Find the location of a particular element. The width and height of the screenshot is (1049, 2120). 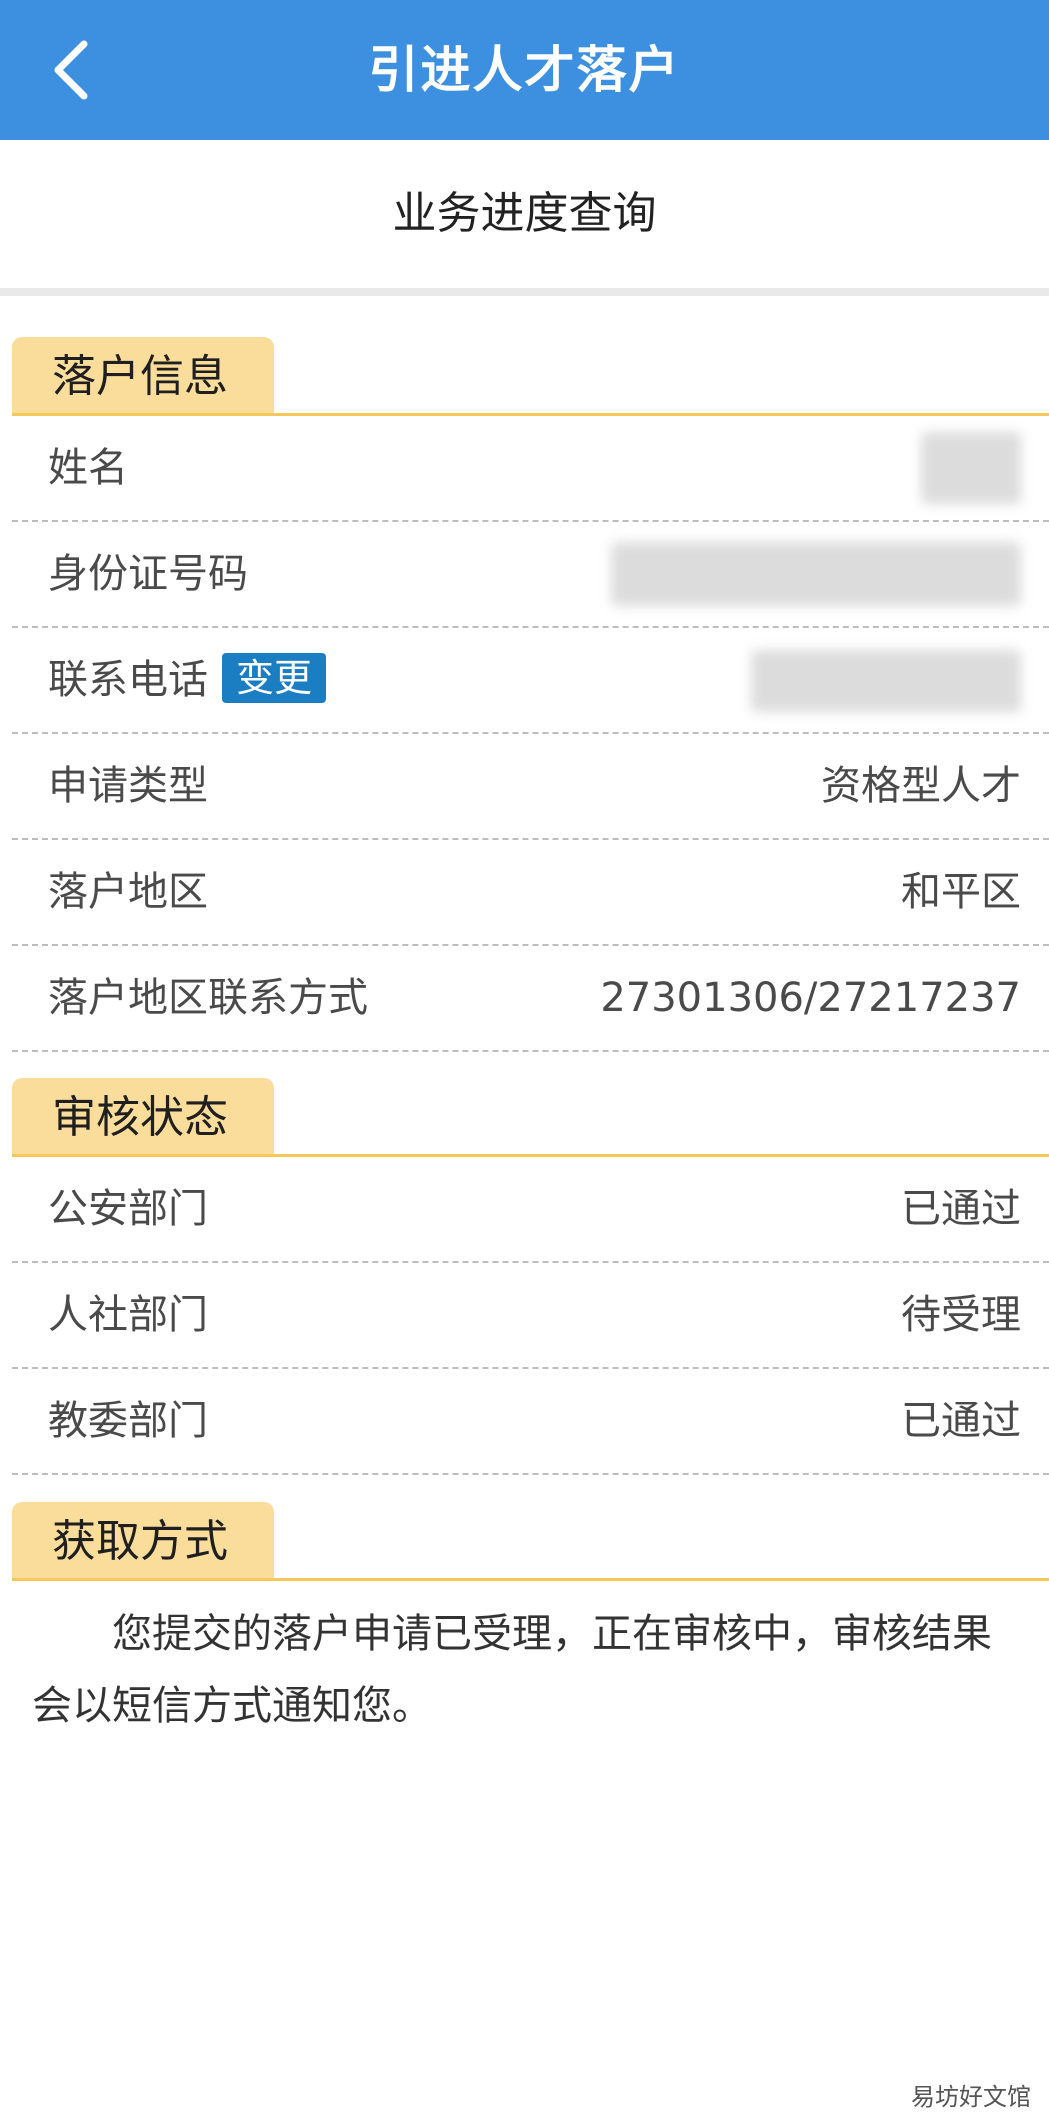

row-label: 公安部门 is located at coordinates (128, 1209).